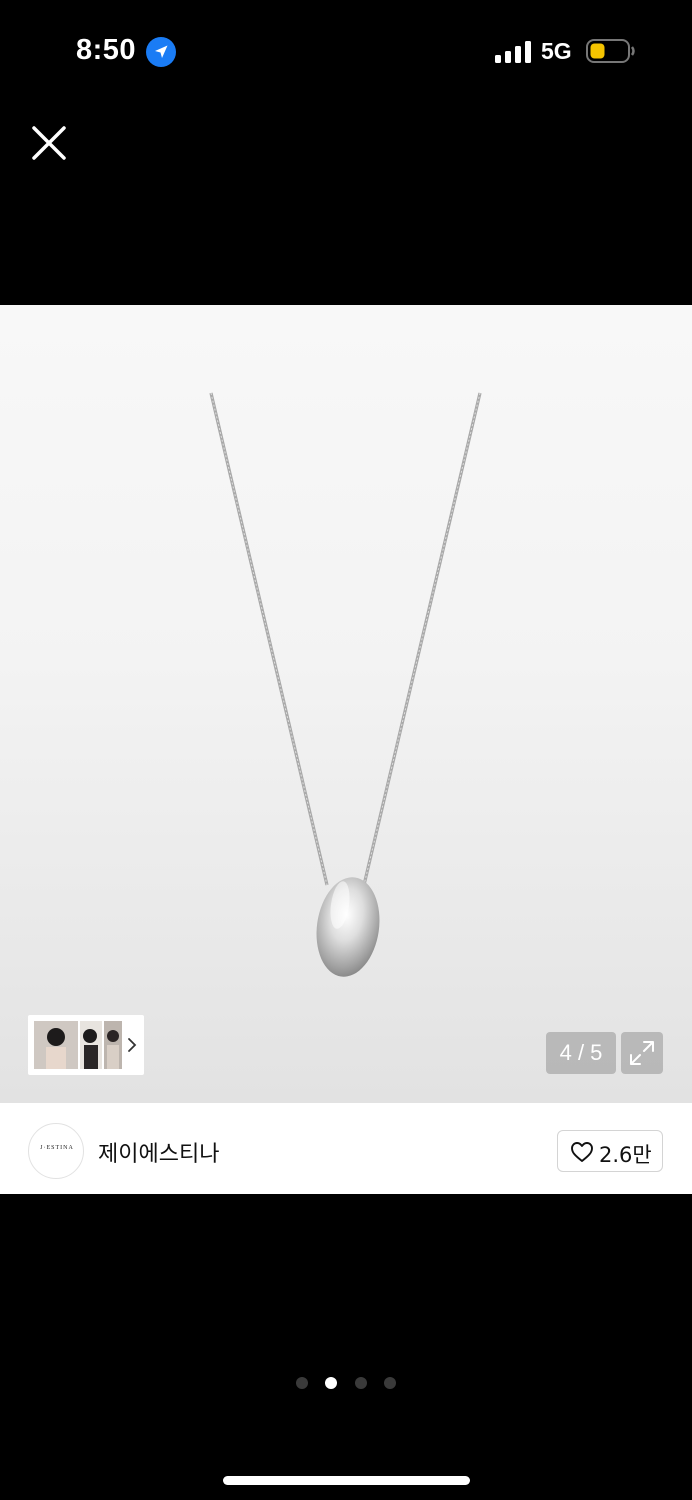 Image resolution: width=692 pixels, height=1500 pixels. I want to click on page-indicator, so click(348, 1383).